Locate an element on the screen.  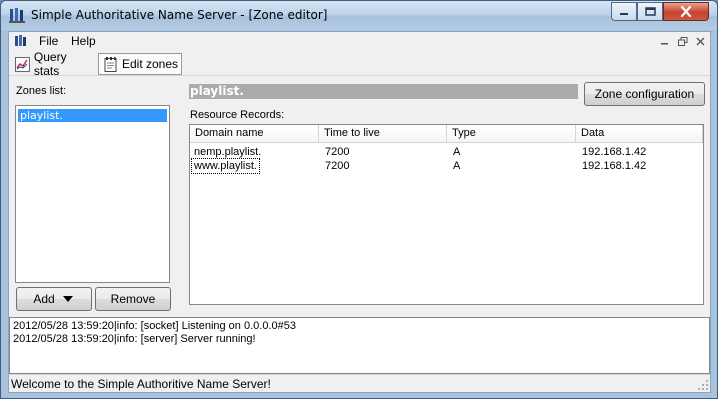
add-button: Add is located at coordinates (54, 299).